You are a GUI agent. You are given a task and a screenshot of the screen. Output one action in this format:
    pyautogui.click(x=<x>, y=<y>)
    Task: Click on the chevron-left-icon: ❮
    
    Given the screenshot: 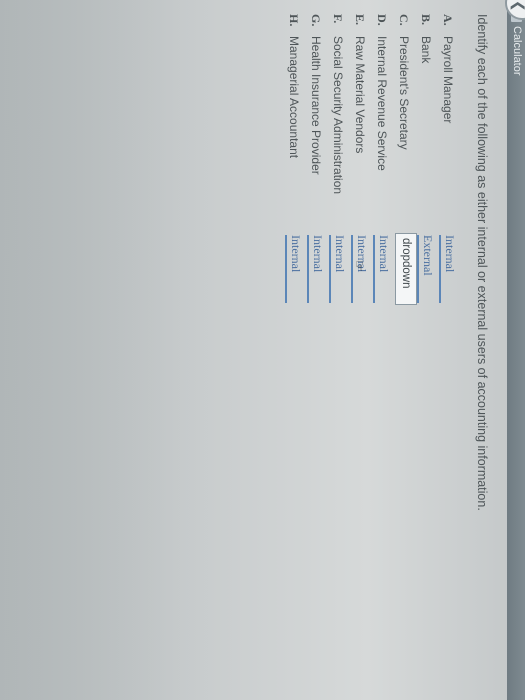 What is the action you would take?
    pyautogui.click(x=517, y=6)
    